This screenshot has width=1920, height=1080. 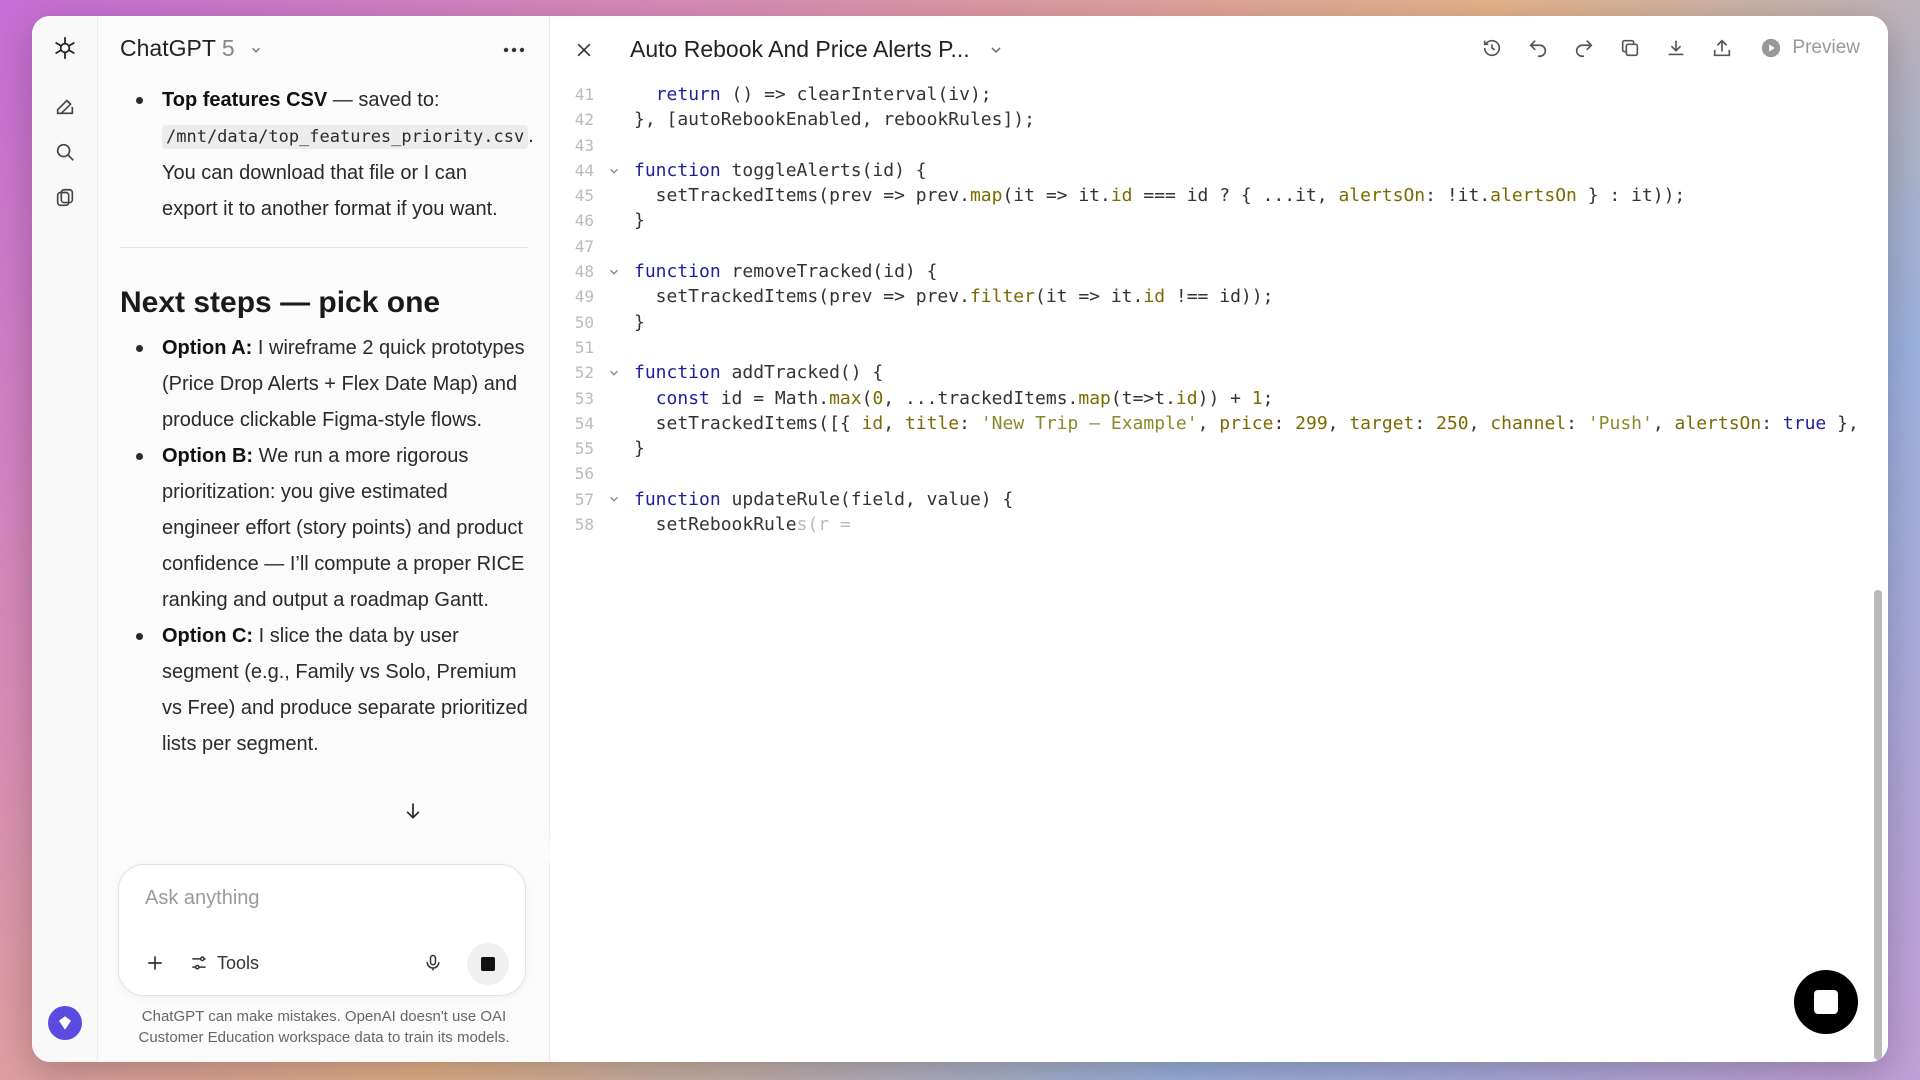 I want to click on history-icon, so click(x=1492, y=48).